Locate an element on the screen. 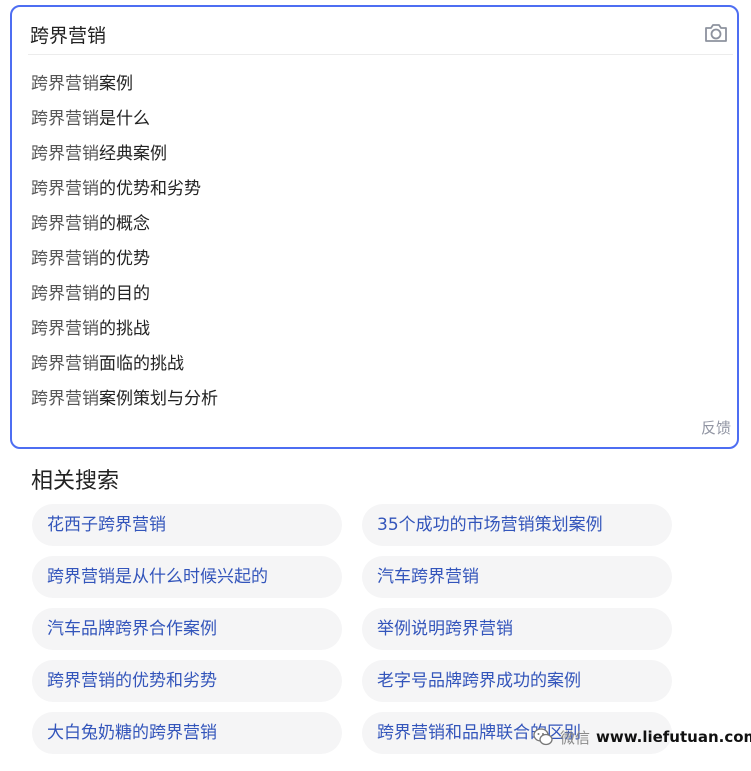 This screenshot has height=771, width=751. related-search-chip: 跨界营销的优势和劣势 is located at coordinates (187, 681).